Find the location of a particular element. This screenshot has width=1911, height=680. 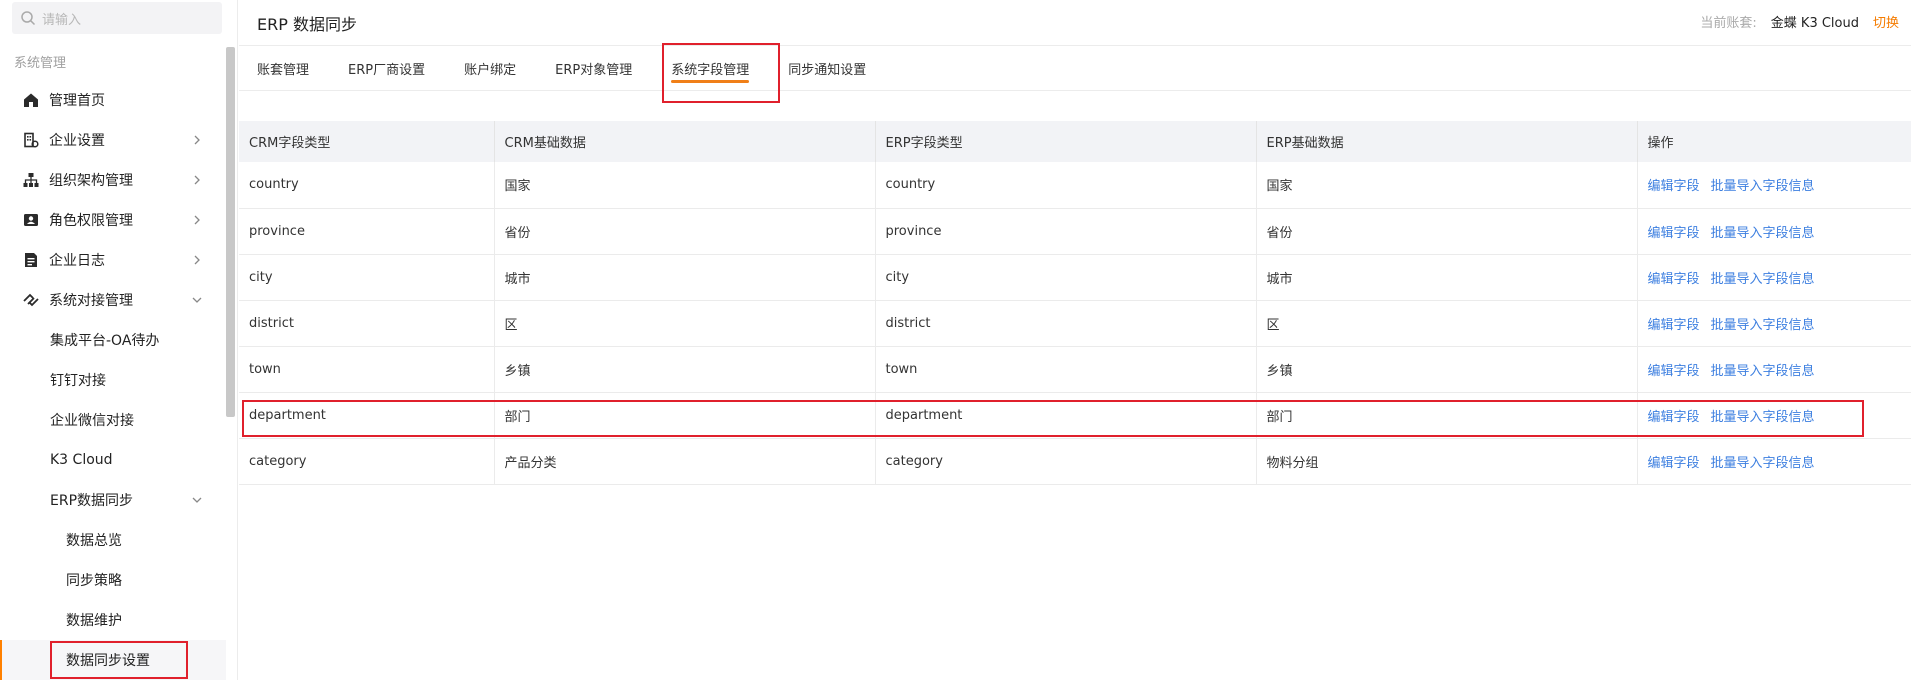

sidebar-item-system-integration: 系统对接管理 is located at coordinates (113, 300).